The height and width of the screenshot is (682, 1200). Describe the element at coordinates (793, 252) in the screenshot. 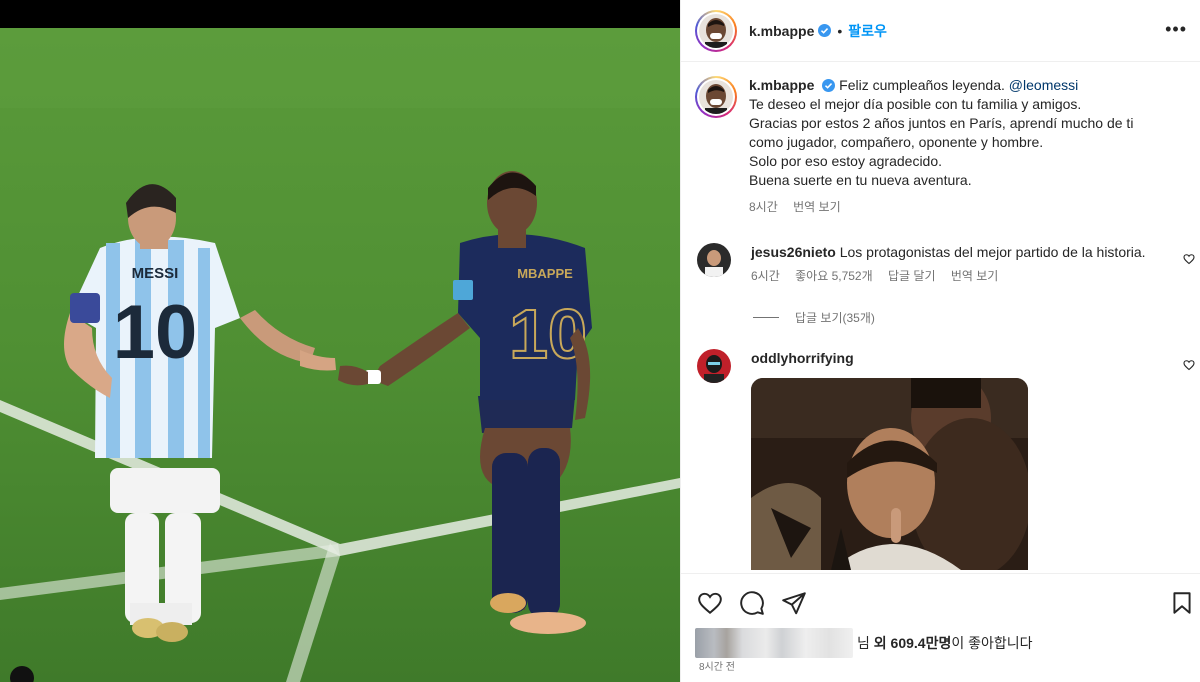

I see `commenter-username: jesus26nieto` at that location.